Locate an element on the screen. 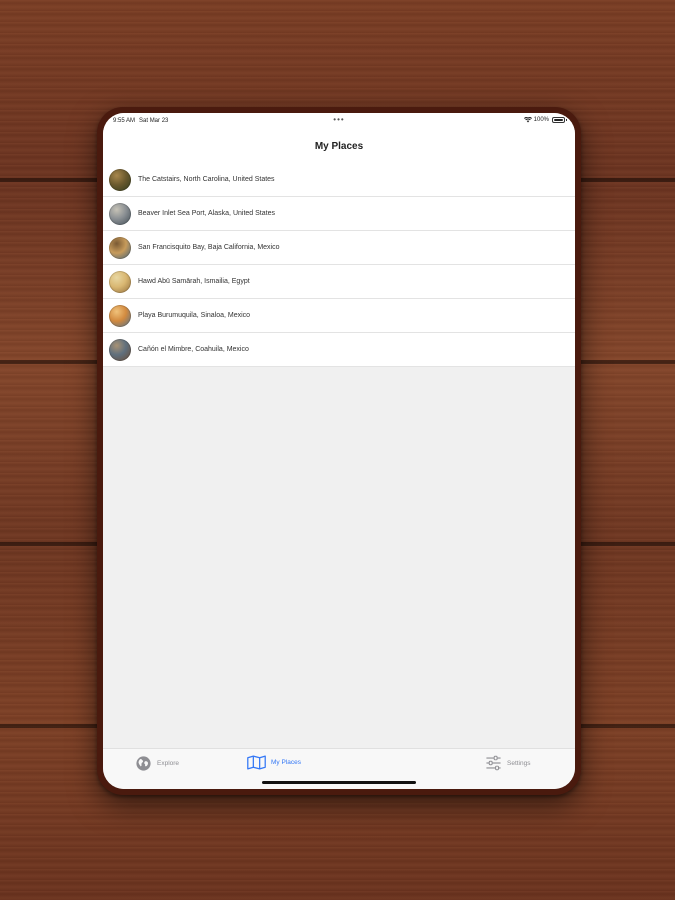 The image size is (675, 900). place-row: Hawd Abū Samārah, Ismailia, Egypt is located at coordinates (339, 282).